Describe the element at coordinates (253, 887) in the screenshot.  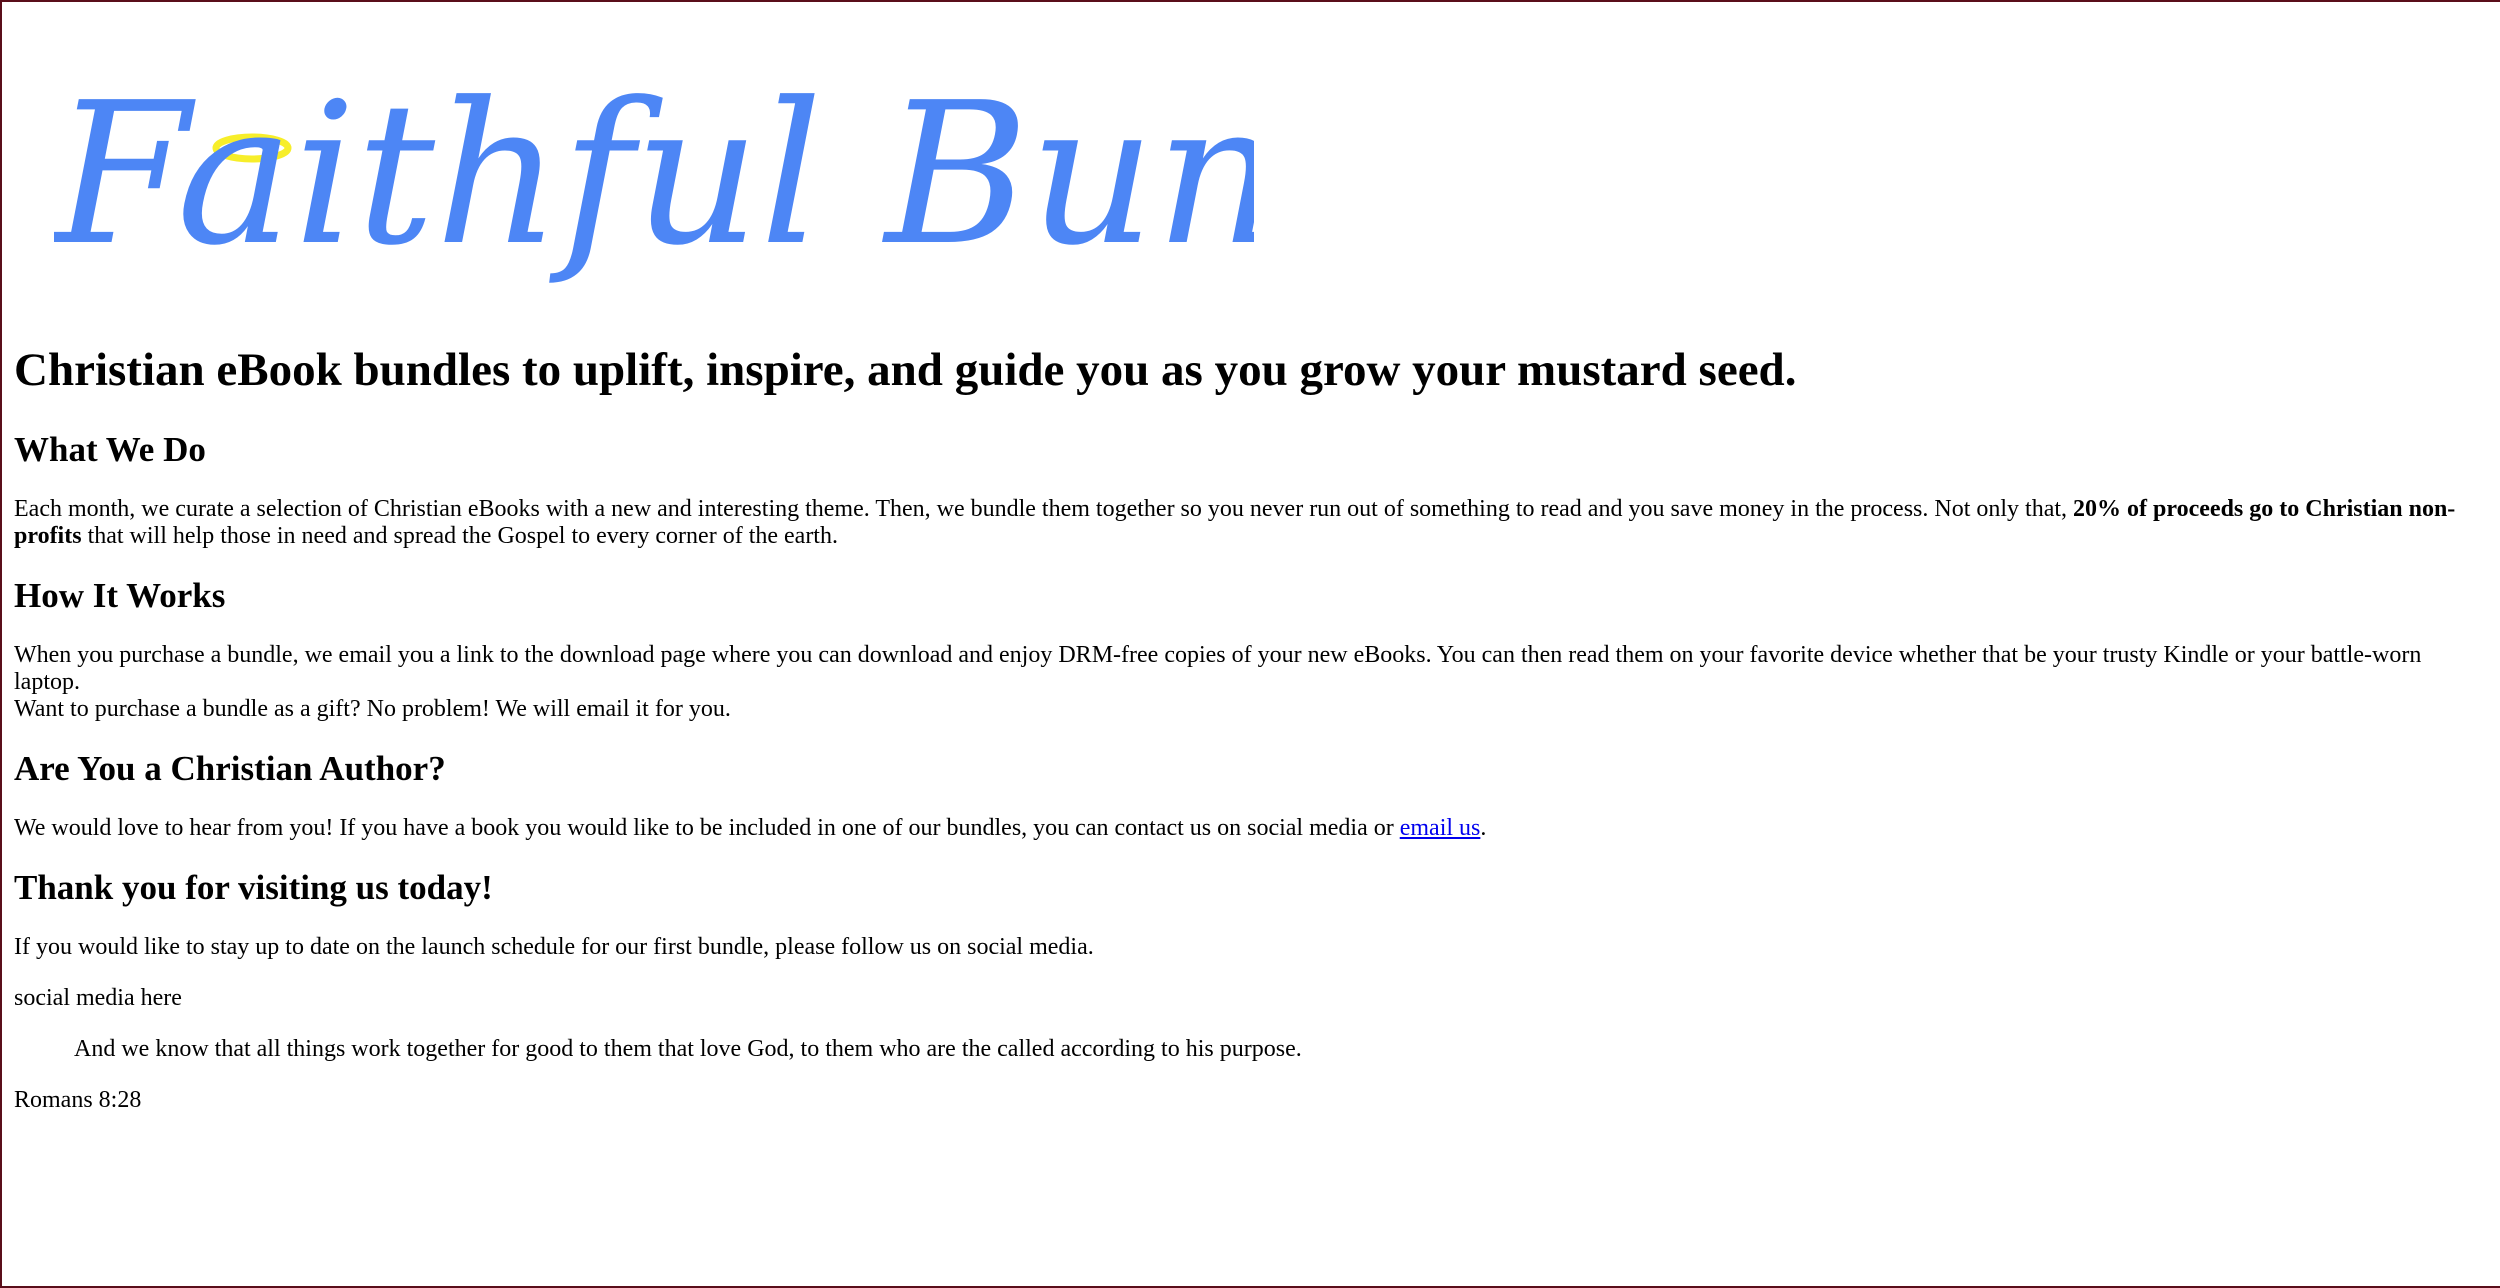
I see `thank-you-heading: Thank you for visiting us today!` at that location.